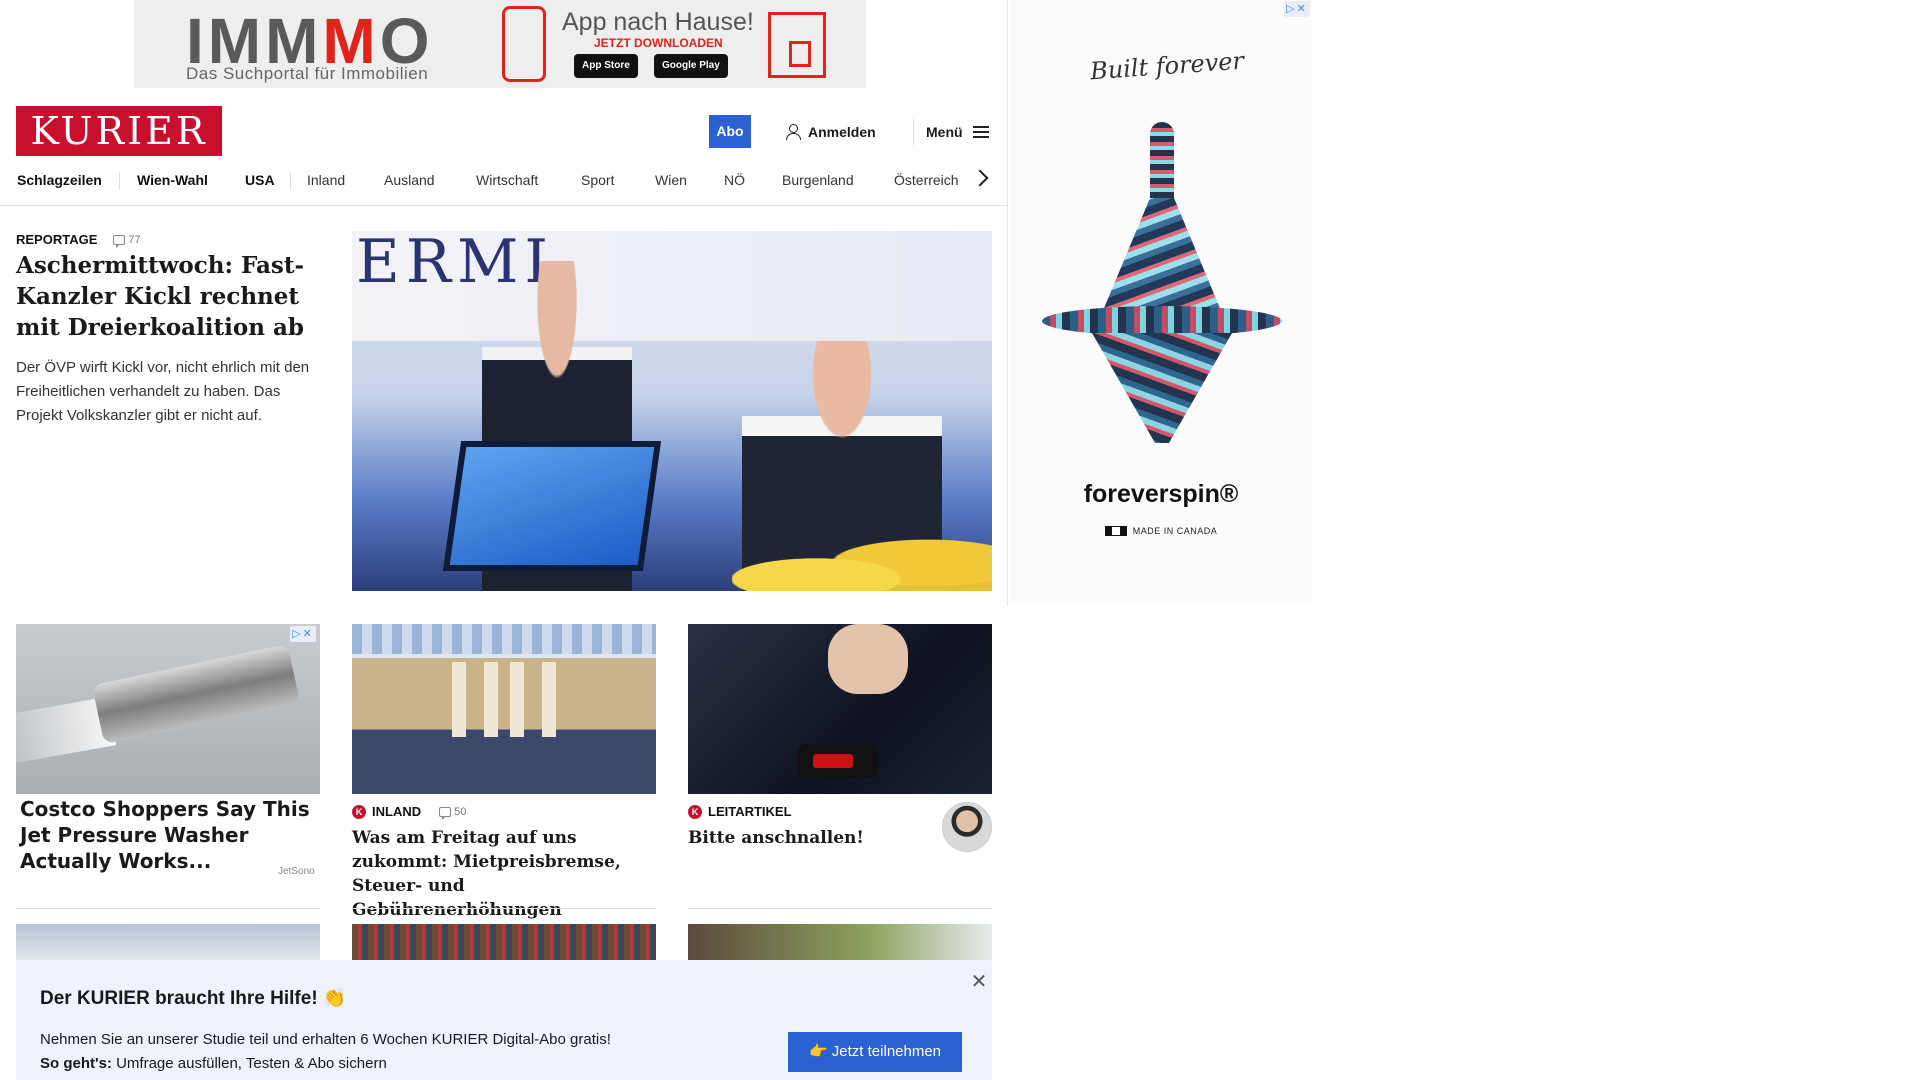 This screenshot has height=1080, width=1920. Describe the element at coordinates (840, 709) in the screenshot. I see `seatbelt-image` at that location.